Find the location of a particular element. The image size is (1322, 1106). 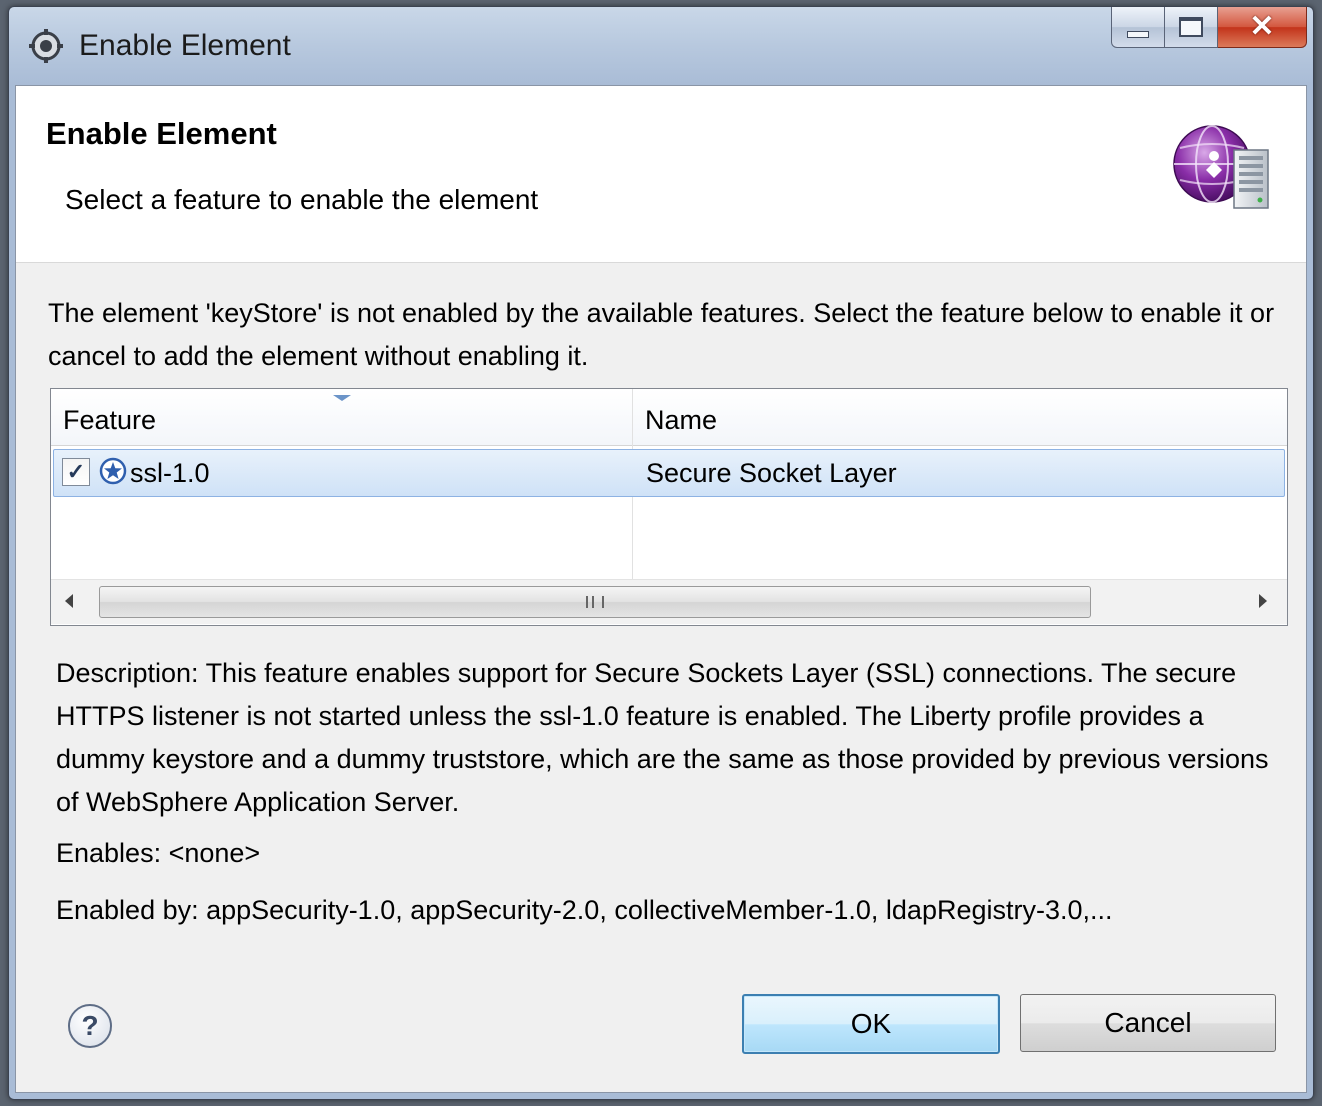

sort-indicator-icon is located at coordinates (342, 398).